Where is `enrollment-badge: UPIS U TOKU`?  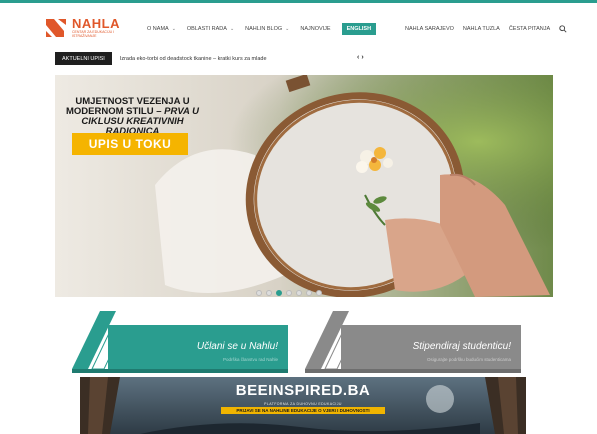
enrollment-badge: UPIS U TOKU is located at coordinates (130, 144).